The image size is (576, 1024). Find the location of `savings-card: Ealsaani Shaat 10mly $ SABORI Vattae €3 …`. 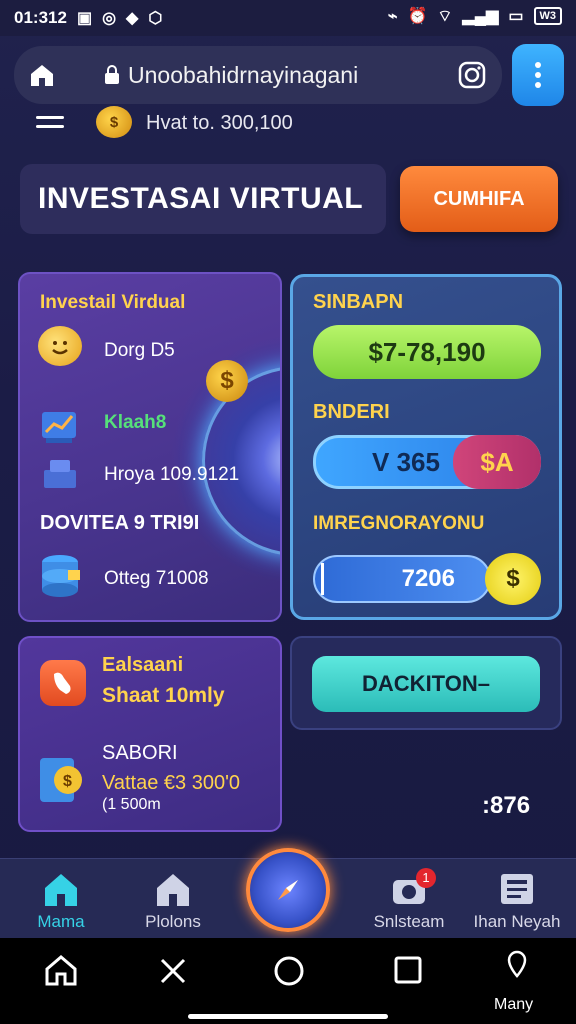

savings-card: Ealsaani Shaat 10mly $ SABORI Vattae €3 … is located at coordinates (150, 734).